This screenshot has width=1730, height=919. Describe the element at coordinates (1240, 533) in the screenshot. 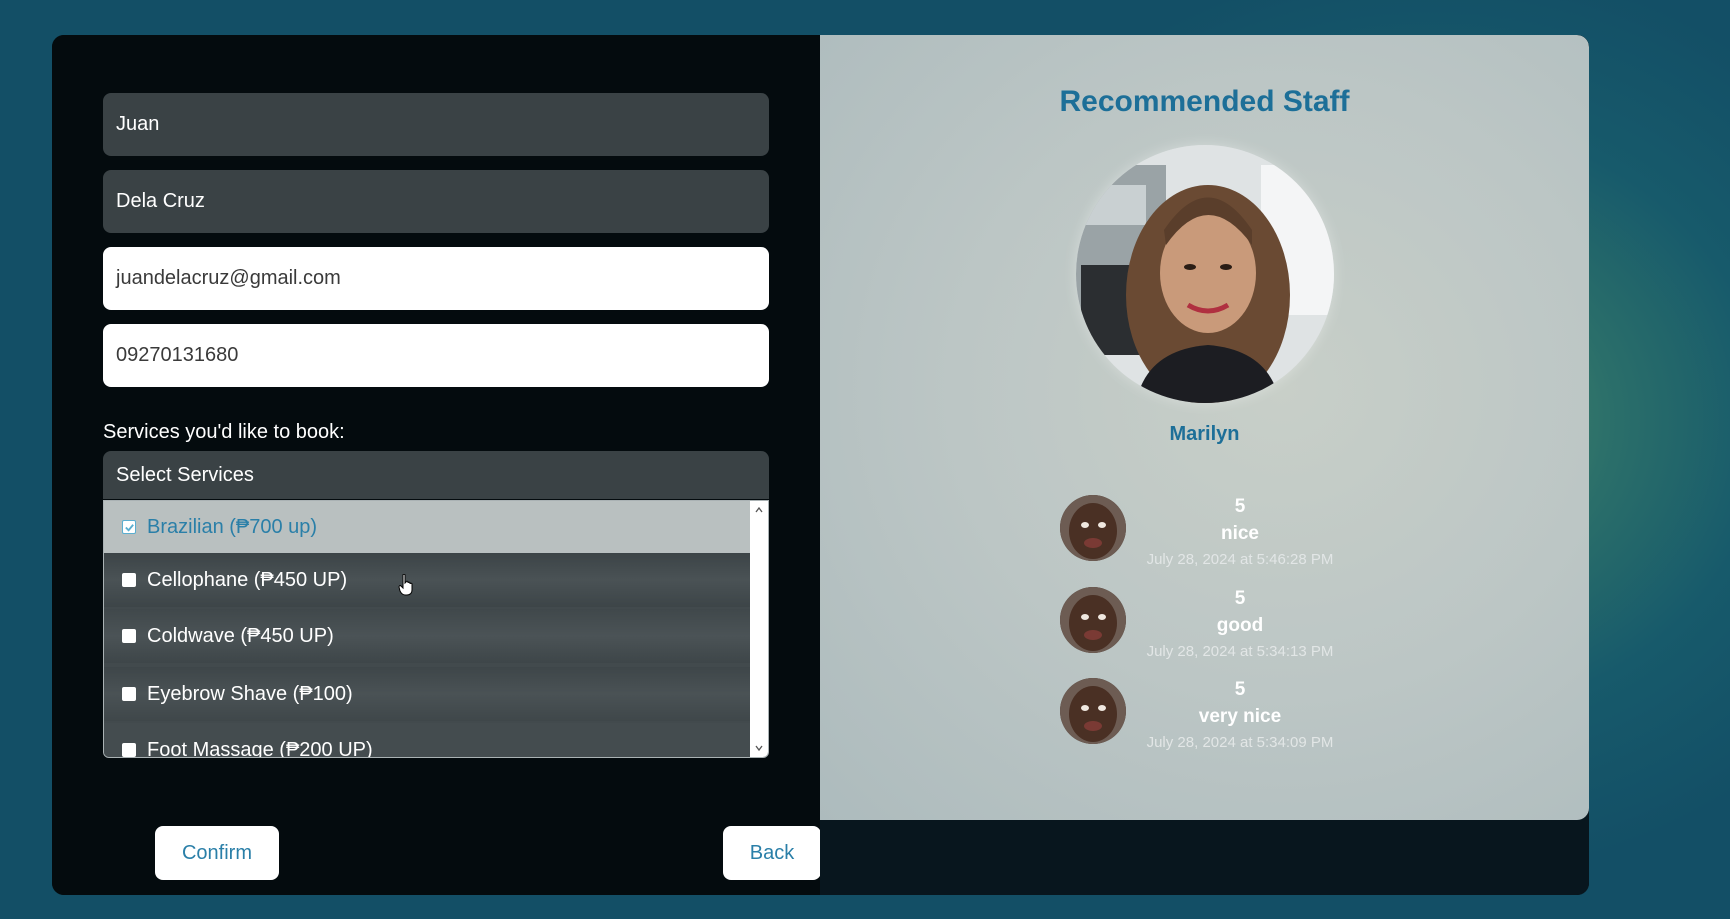

I see `review-comment: nice` at that location.